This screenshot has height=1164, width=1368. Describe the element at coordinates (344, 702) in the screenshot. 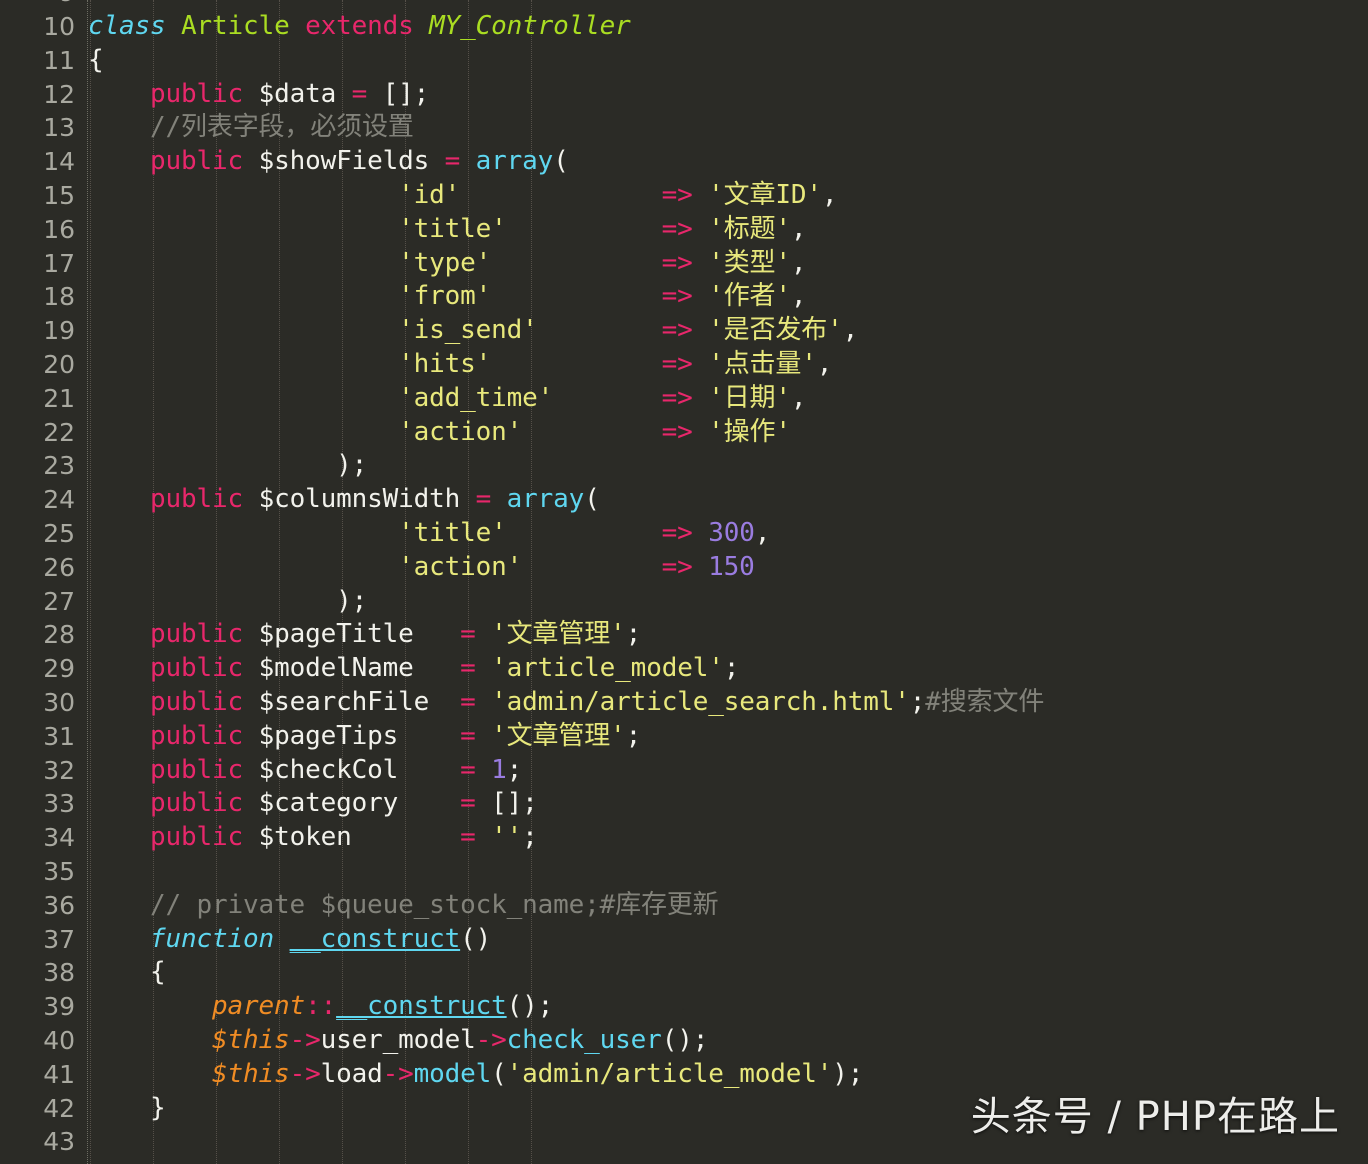

I see `code-token: $searchFile` at that location.